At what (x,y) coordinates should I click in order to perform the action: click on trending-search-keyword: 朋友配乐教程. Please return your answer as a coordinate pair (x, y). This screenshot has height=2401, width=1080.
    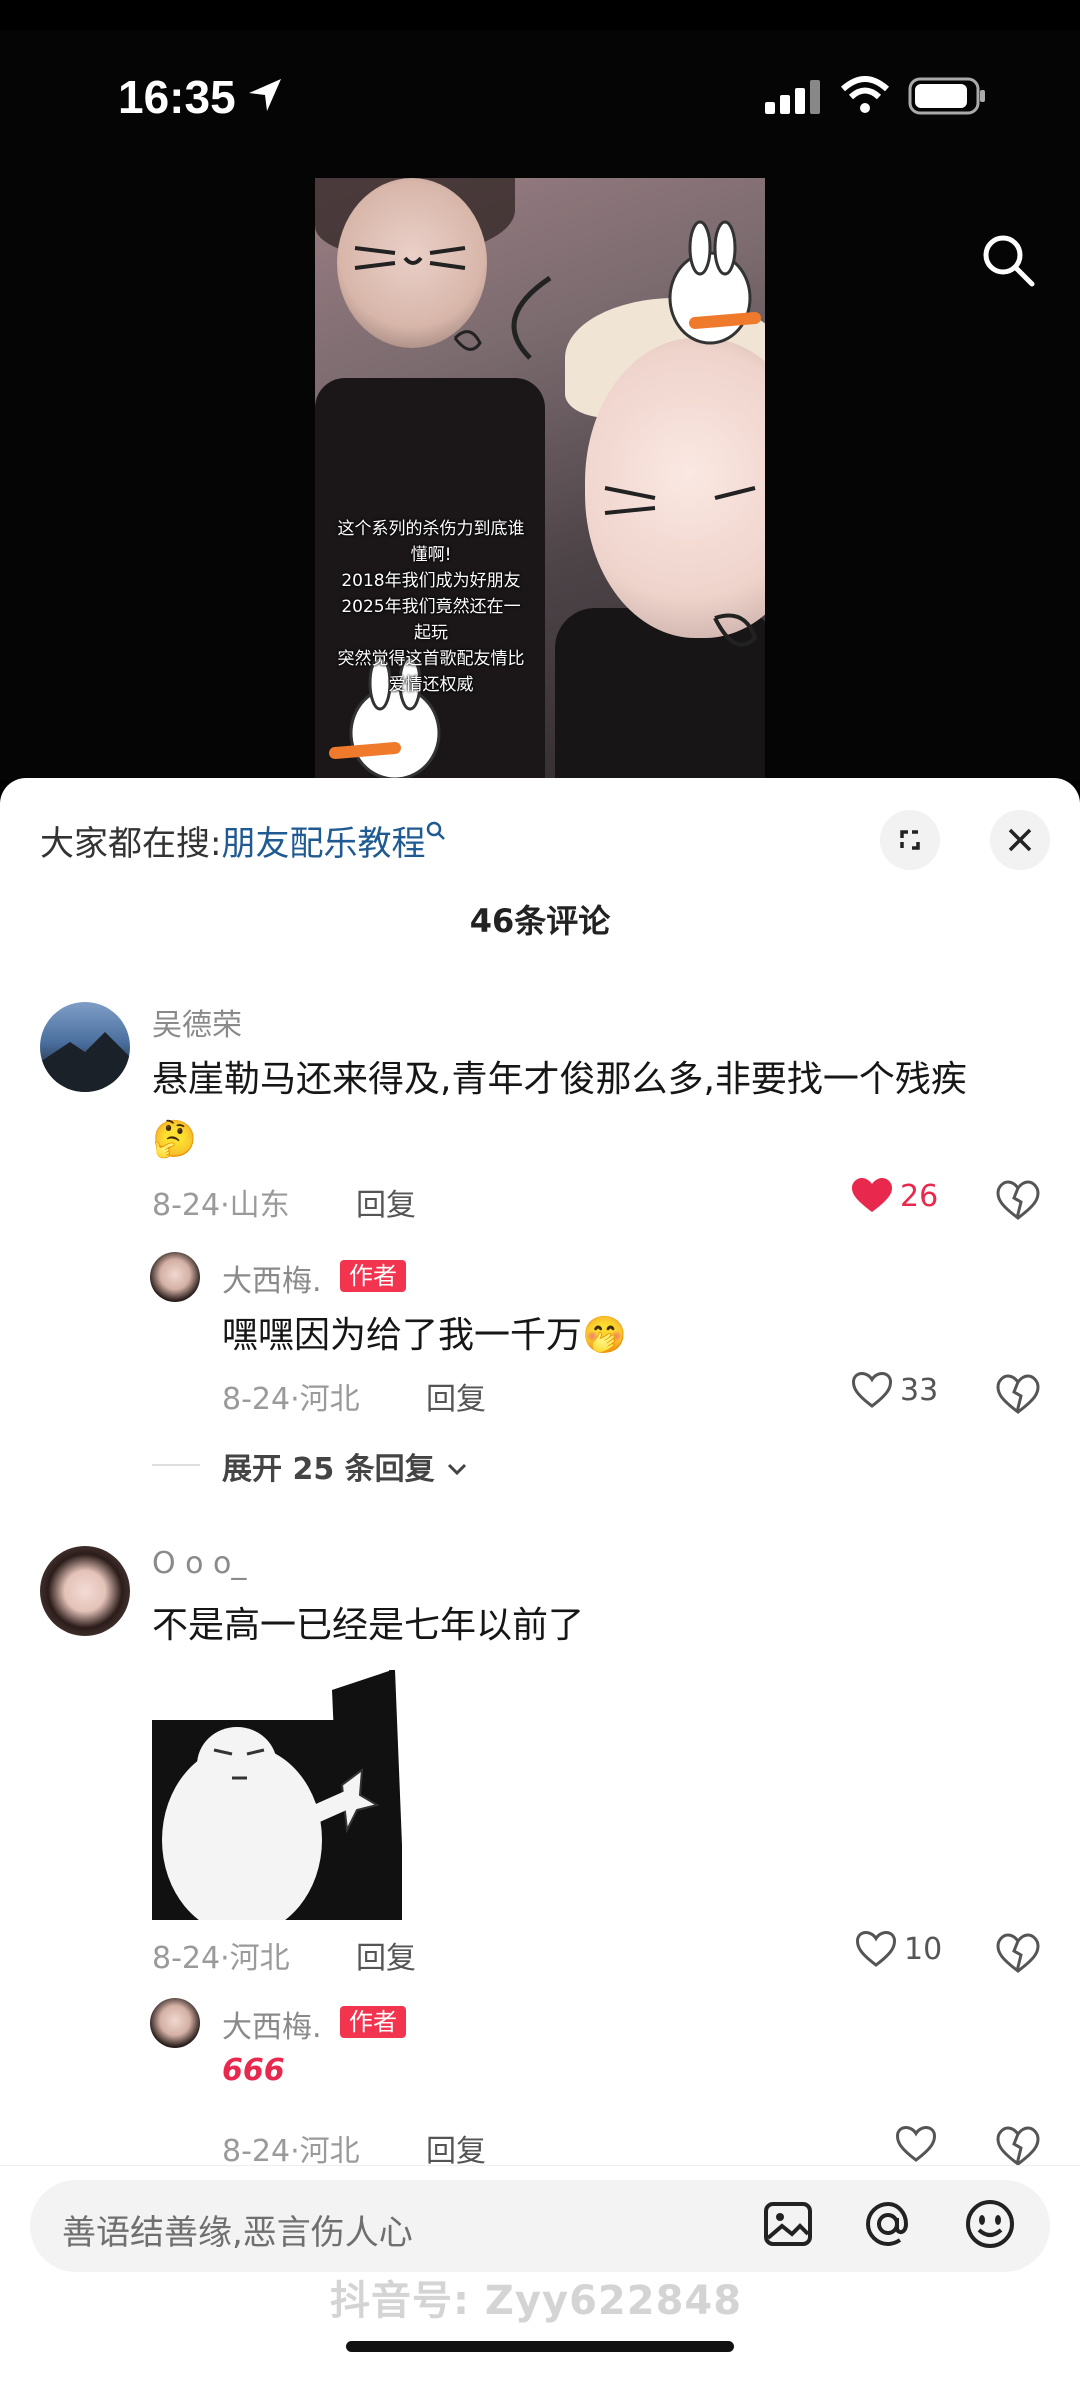
    Looking at the image, I should click on (323, 844).